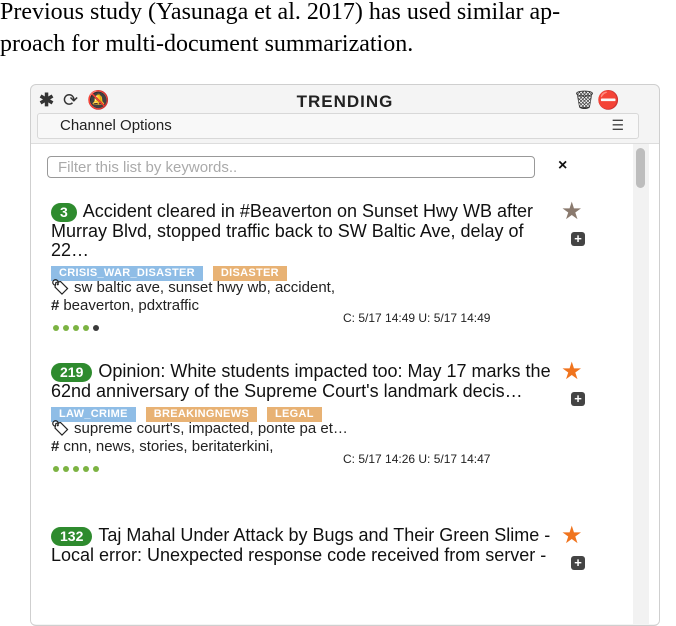 Image resolution: width=676 pixels, height=626 pixels. I want to click on hashtag-line: # cnn, news, stories, beritaterkini,, so click(331, 447).